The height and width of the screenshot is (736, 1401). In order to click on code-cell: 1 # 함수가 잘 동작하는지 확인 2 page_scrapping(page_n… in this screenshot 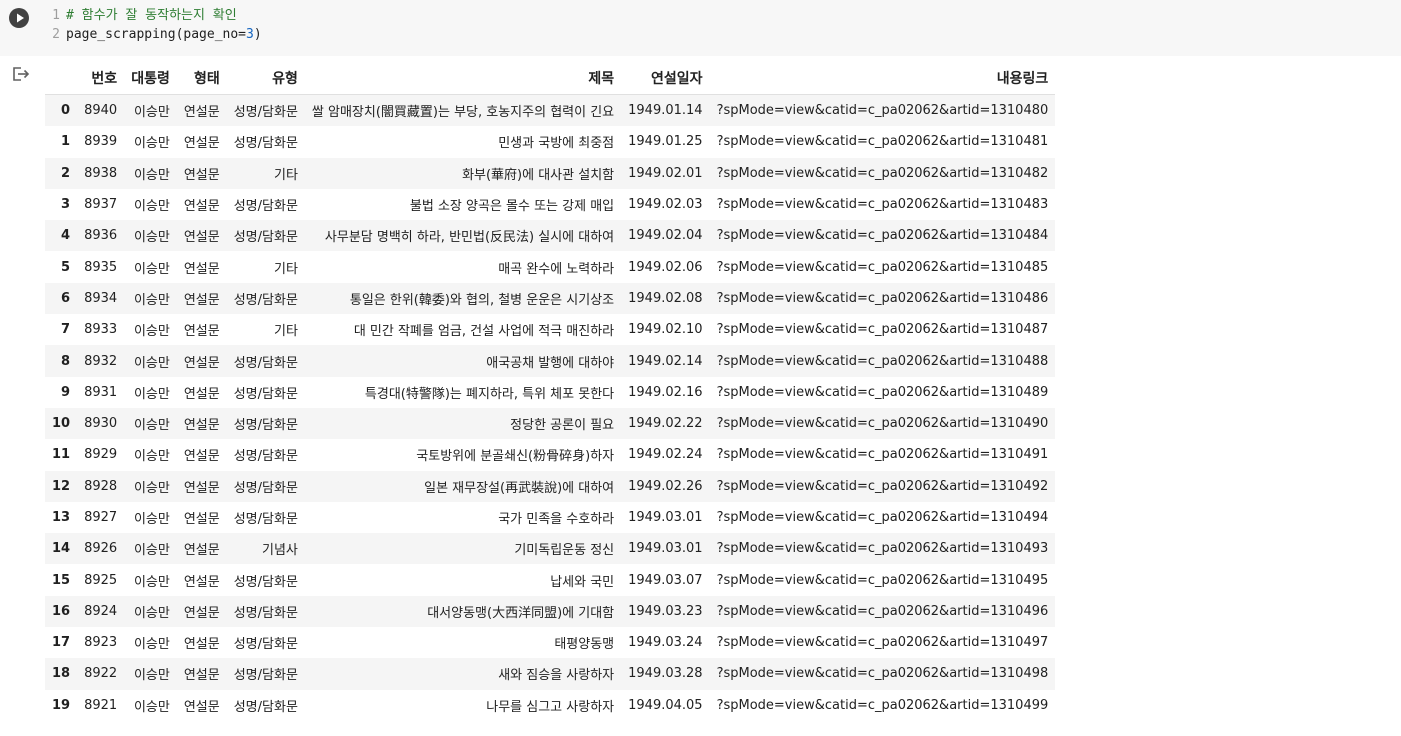, I will do `click(700, 28)`.